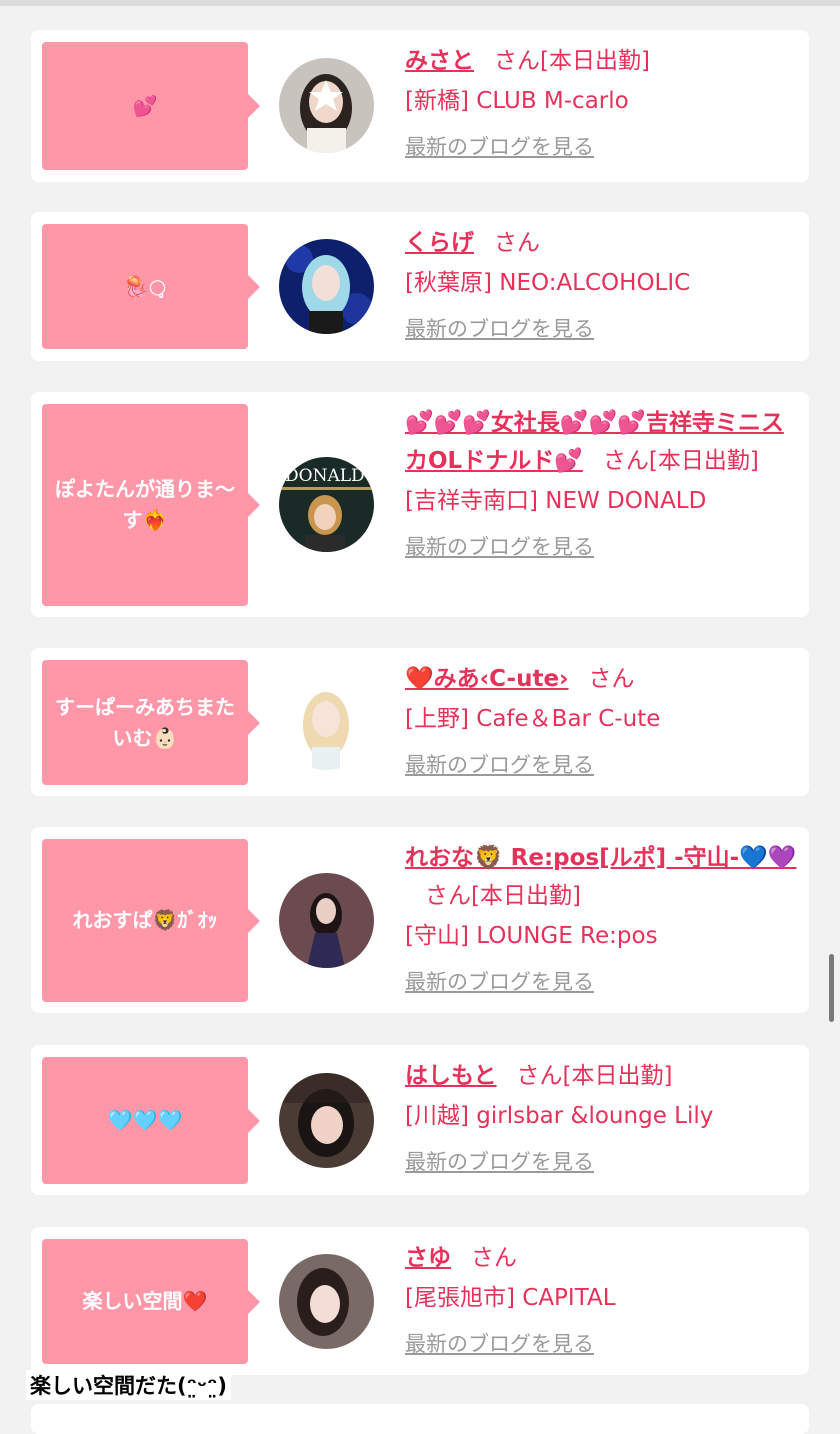  What do you see at coordinates (145, 105) in the screenshot?
I see `comment-text: 💕` at bounding box center [145, 105].